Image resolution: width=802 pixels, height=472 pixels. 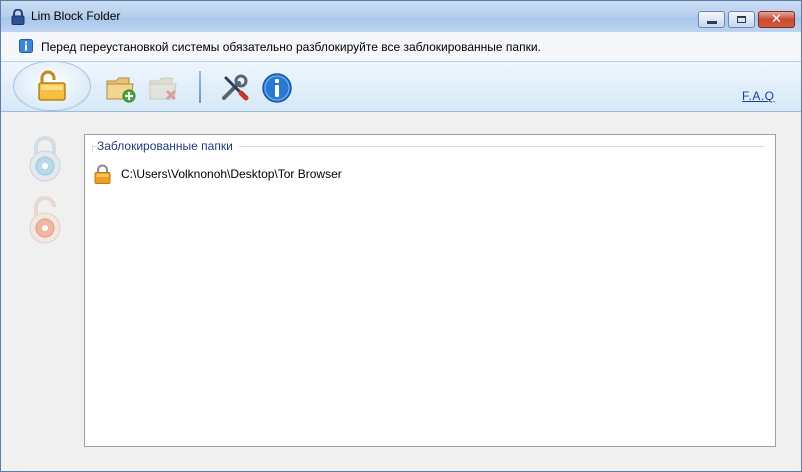 I want to click on close-icon: ✕, so click(x=776, y=19).